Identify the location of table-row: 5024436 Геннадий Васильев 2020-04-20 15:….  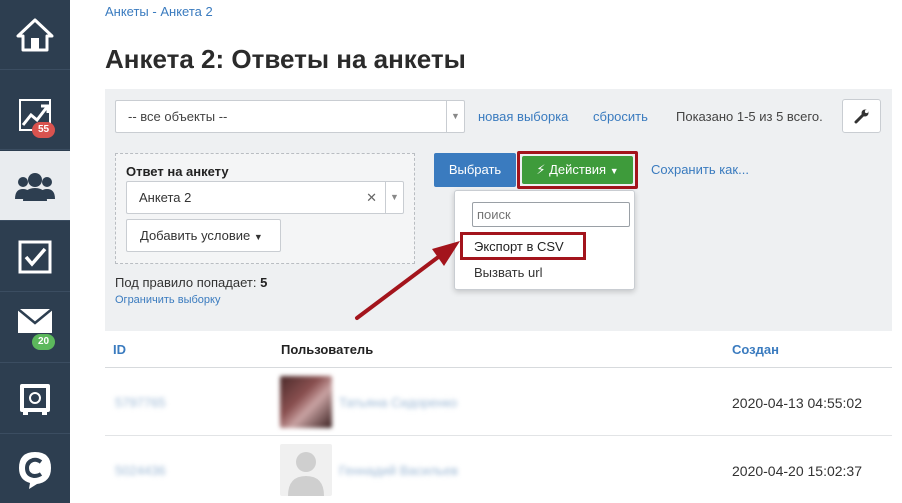
(498, 470).